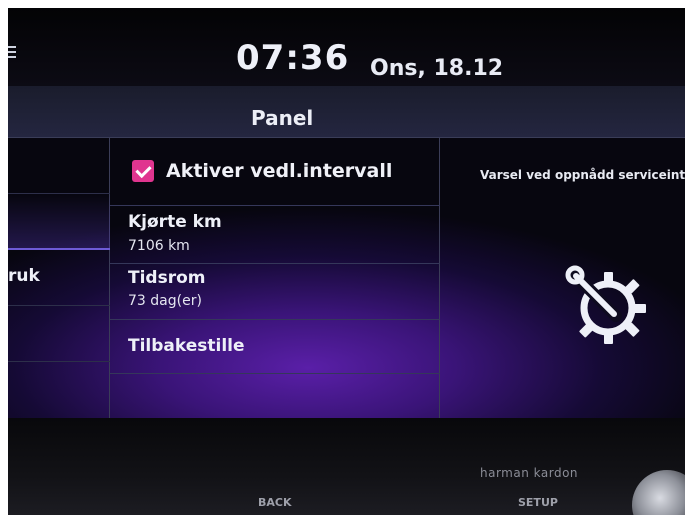 This screenshot has height=515, width=685. I want to click on back-hardware-button: BACK, so click(275, 502).